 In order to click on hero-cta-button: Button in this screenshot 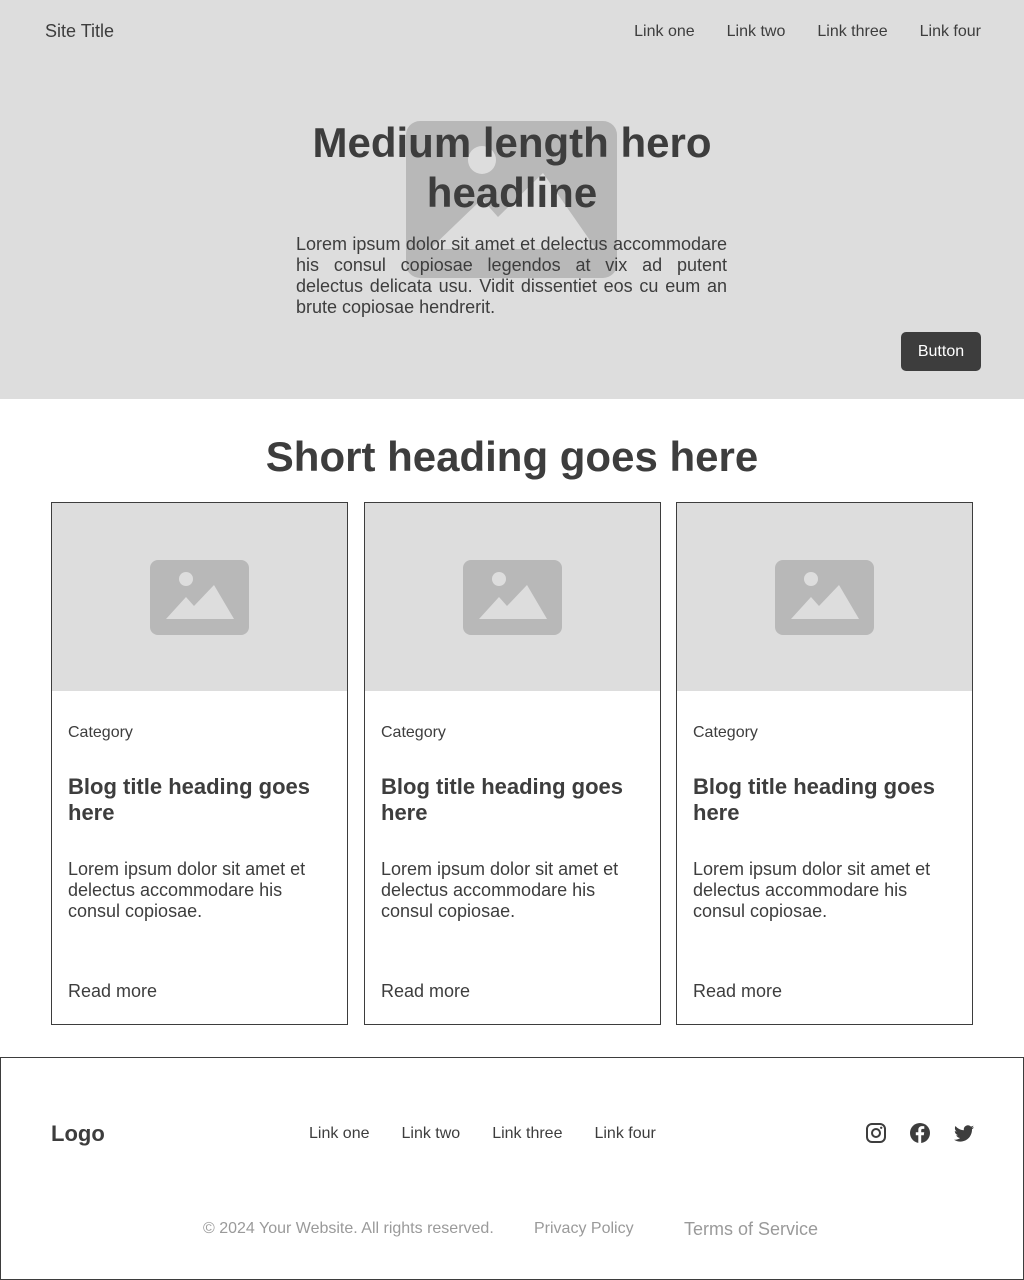, I will do `click(941, 351)`.